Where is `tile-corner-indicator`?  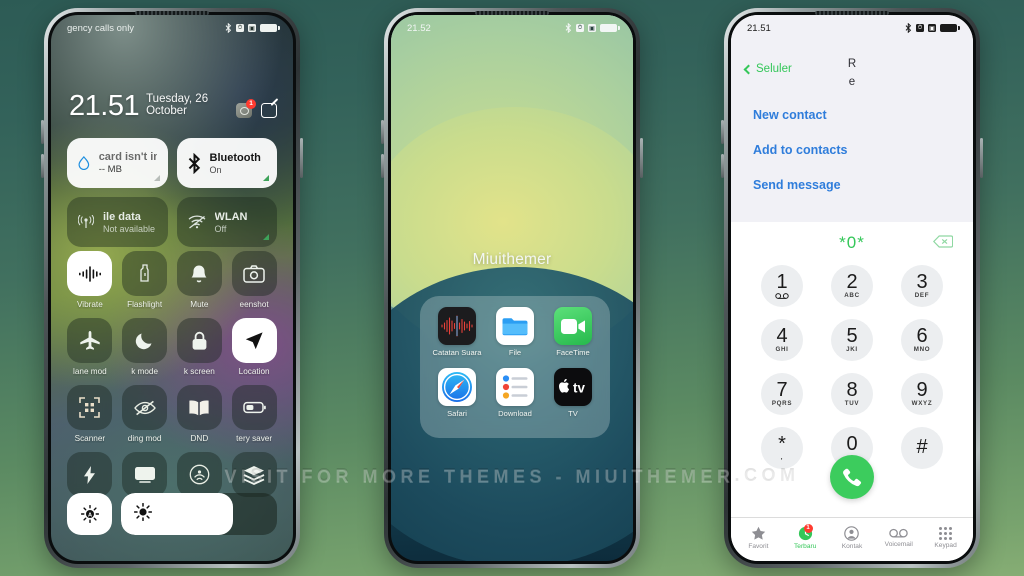 tile-corner-indicator is located at coordinates (156, 178).